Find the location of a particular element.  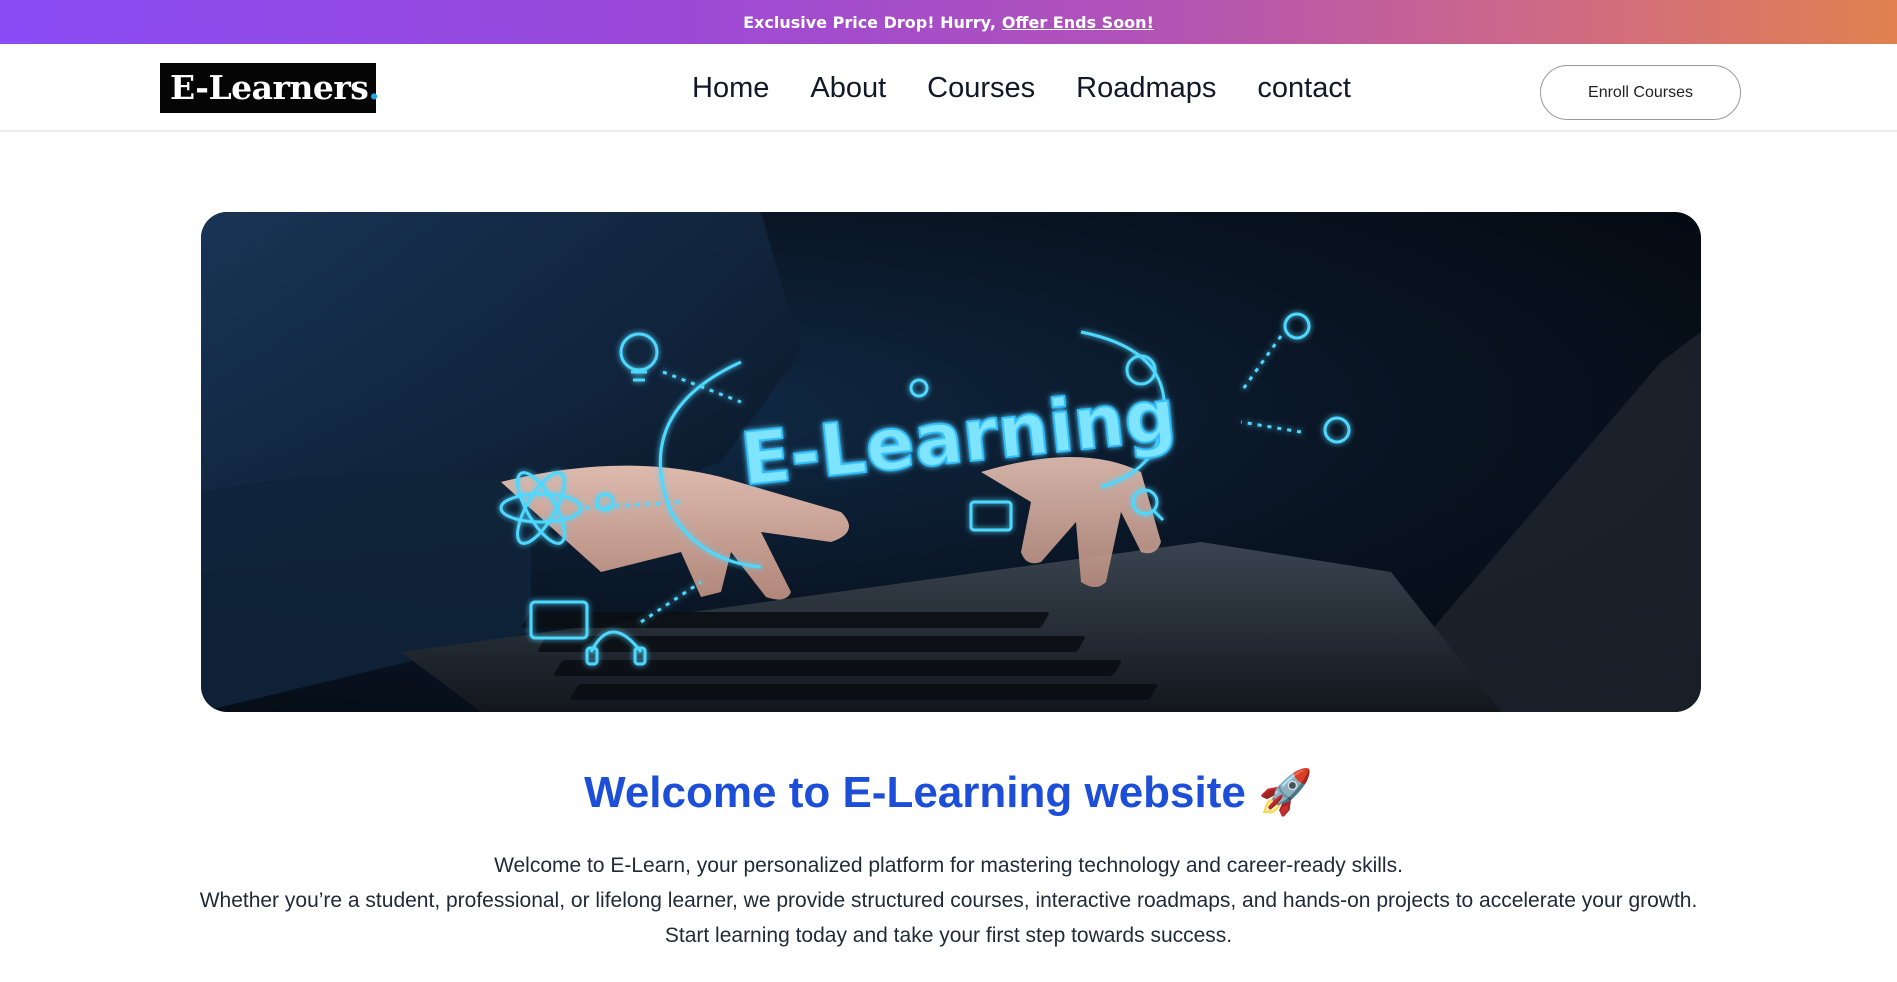

logo-text: E-Learners is located at coordinates (269, 87).